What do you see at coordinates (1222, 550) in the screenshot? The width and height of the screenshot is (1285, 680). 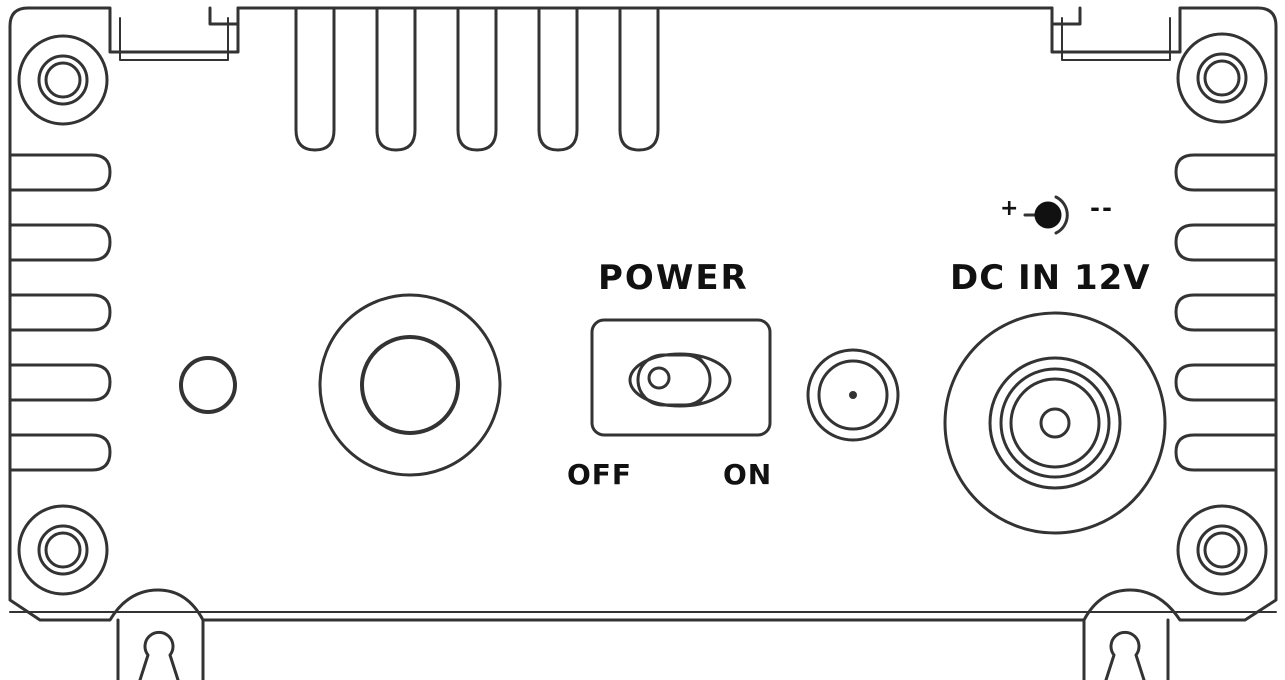 I see `screw-bottom-right` at bounding box center [1222, 550].